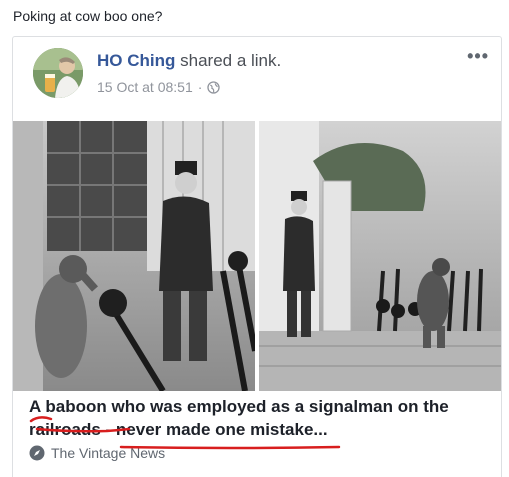 This screenshot has width=509, height=477. I want to click on link-source: The Vintage News, so click(259, 453).